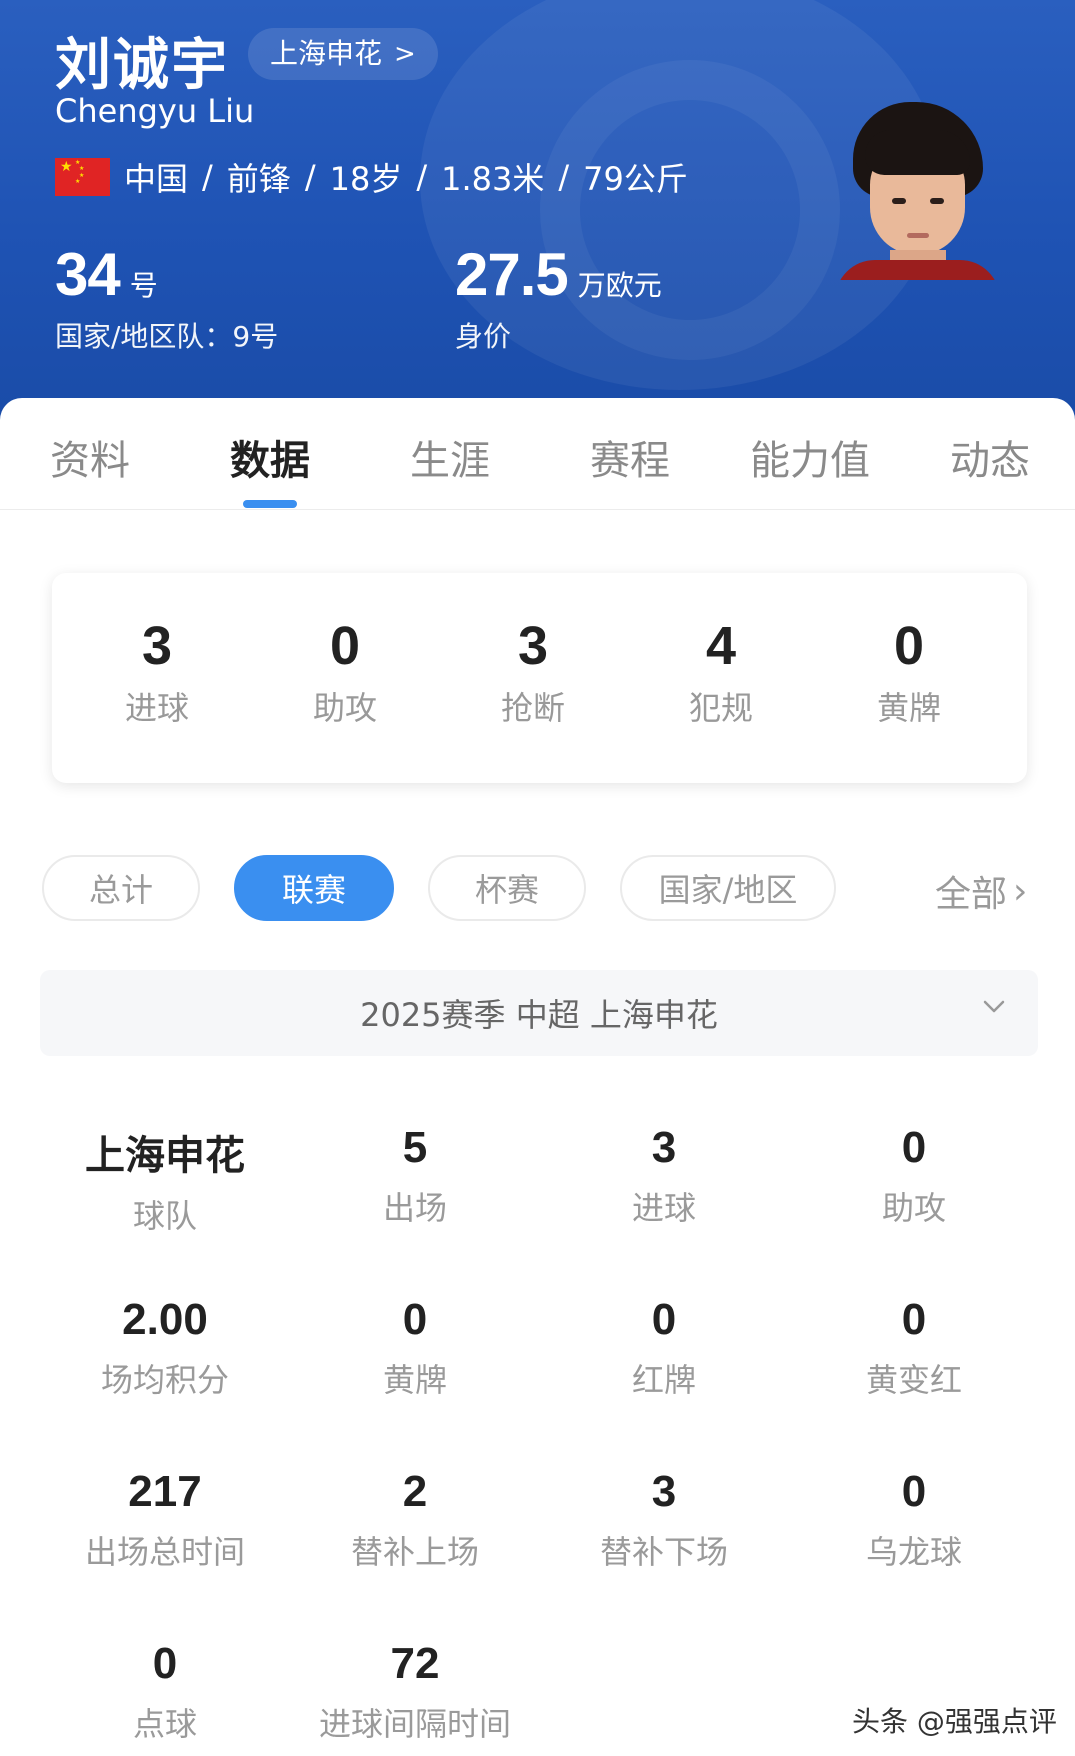 The image size is (1075, 1756). Describe the element at coordinates (414, 1208) in the screenshot. I see `stat-label: 出场` at that location.